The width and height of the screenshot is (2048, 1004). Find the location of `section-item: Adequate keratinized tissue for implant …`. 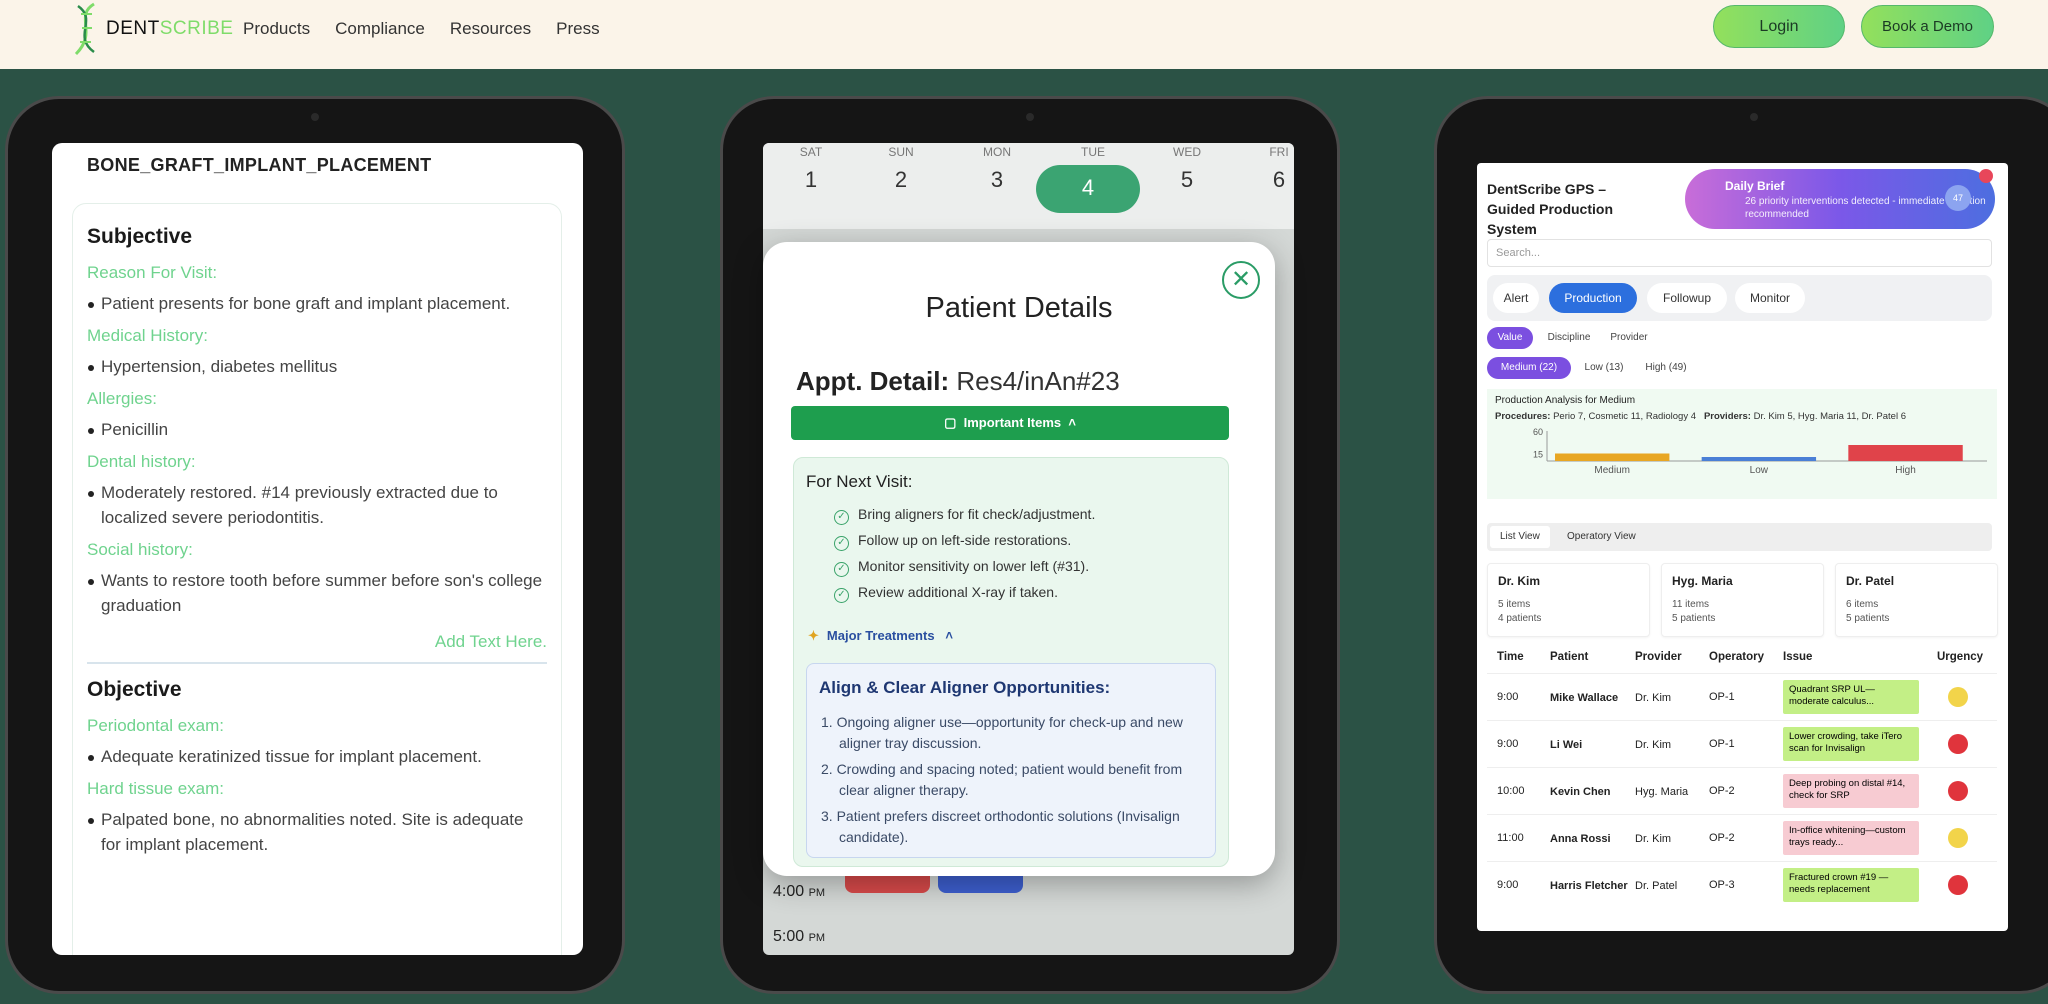

section-item: Adequate keratinized tissue for implant … is located at coordinates (317, 756).